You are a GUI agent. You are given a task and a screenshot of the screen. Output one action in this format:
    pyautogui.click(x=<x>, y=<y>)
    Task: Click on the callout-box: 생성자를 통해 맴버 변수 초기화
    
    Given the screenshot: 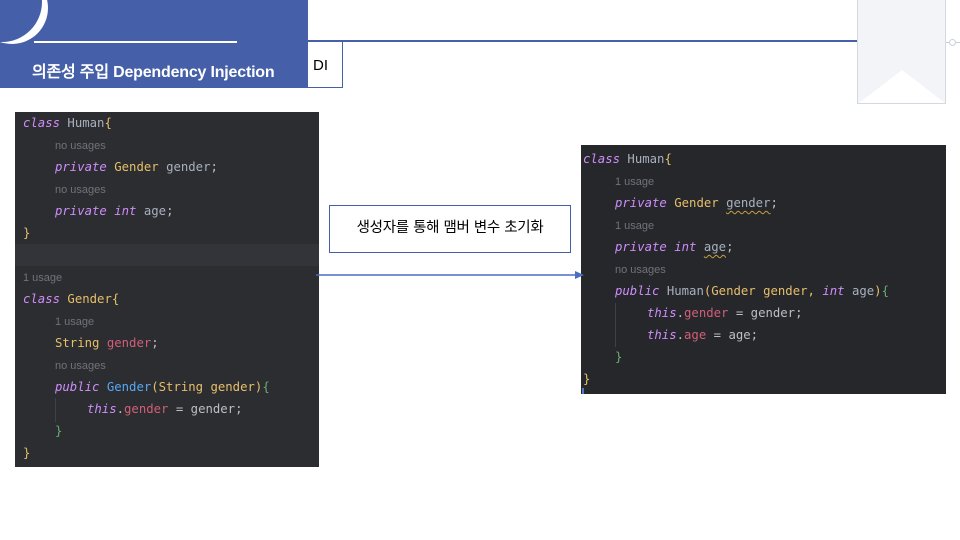 What is the action you would take?
    pyautogui.click(x=450, y=229)
    